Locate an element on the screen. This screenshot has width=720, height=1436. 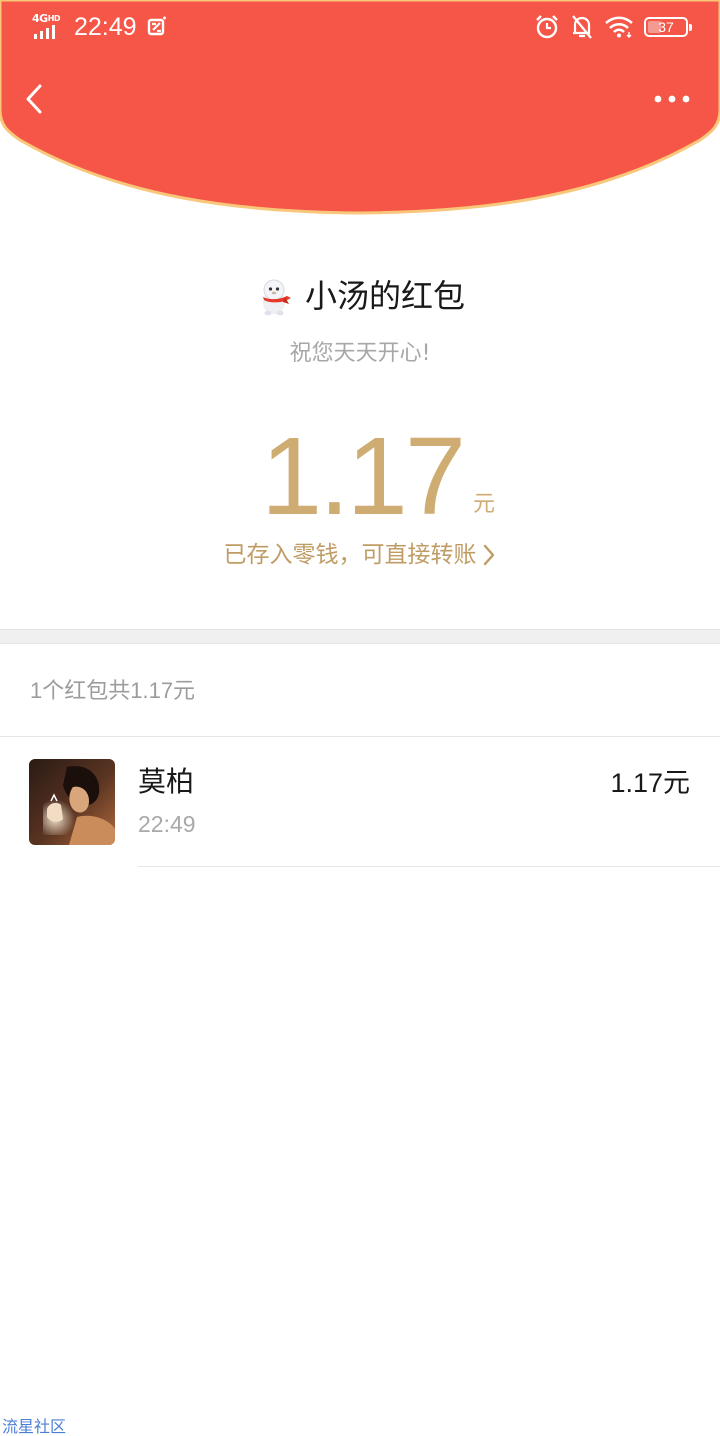
more-dots-icon is located at coordinates (672, 99).